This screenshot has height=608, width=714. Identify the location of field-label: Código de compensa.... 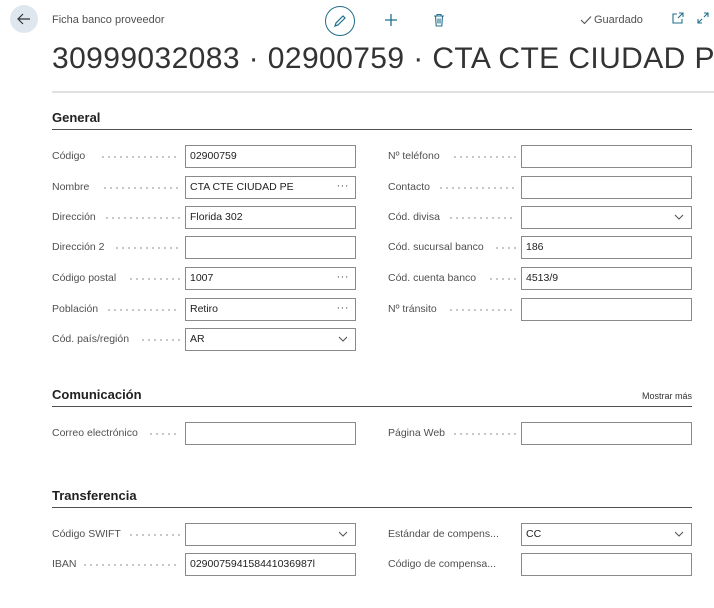
(442, 564).